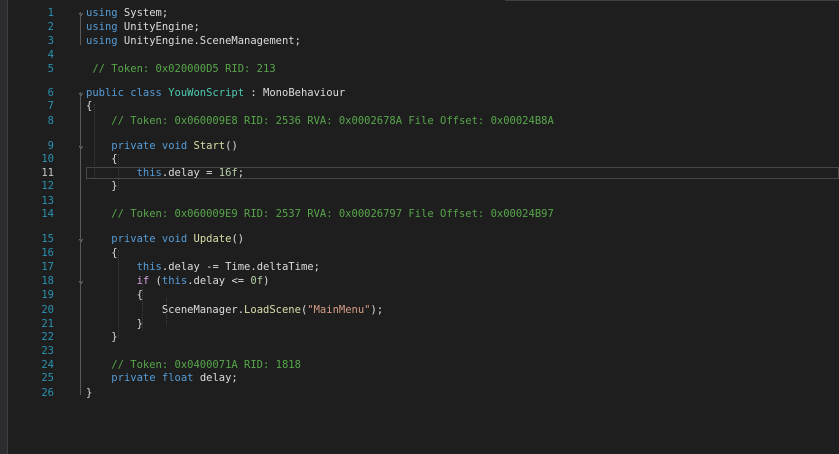 The image size is (839, 454). What do you see at coordinates (423, 41) in the screenshot?
I see `code-line: 3 using UnityEngine.SceneManagement;` at bounding box center [423, 41].